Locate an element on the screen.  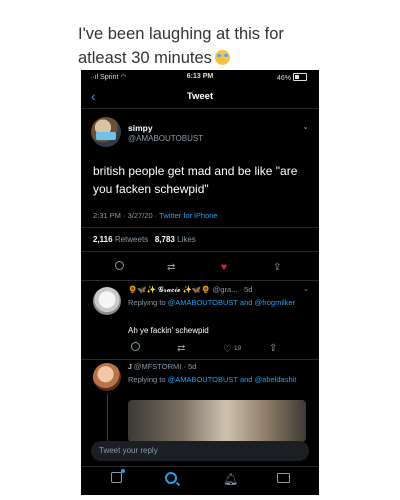
reply-mentions: @AMABOUTOBUST and @frogmilker is located at coordinates (231, 302).